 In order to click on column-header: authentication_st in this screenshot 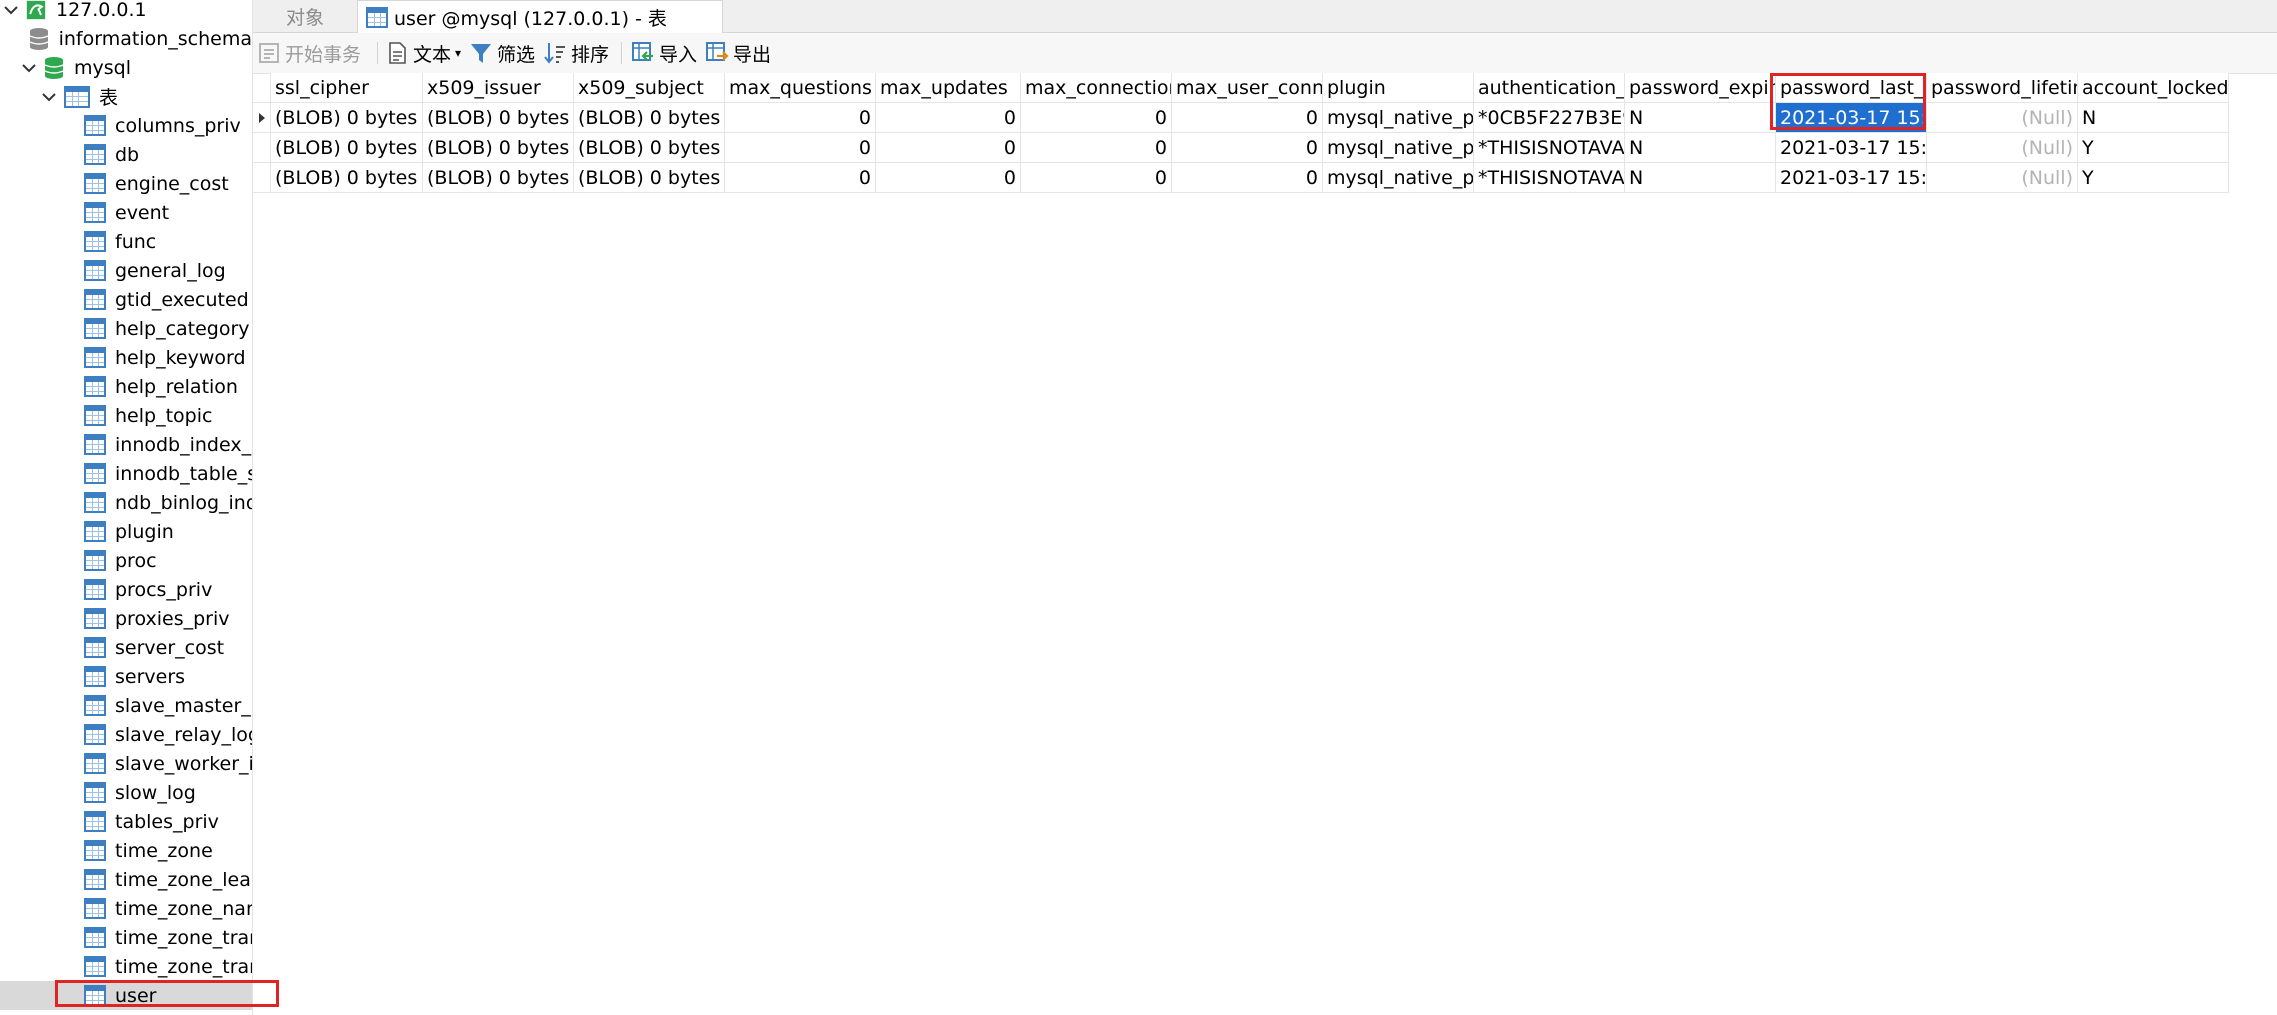, I will do `click(1549, 88)`.